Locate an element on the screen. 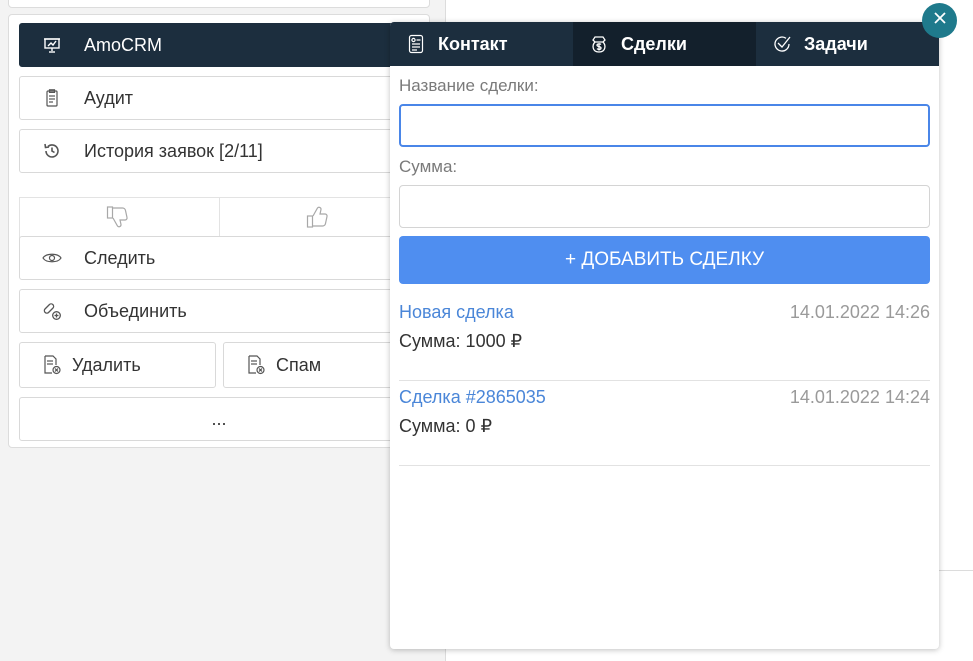  thumbs-up-icon is located at coordinates (319, 219).